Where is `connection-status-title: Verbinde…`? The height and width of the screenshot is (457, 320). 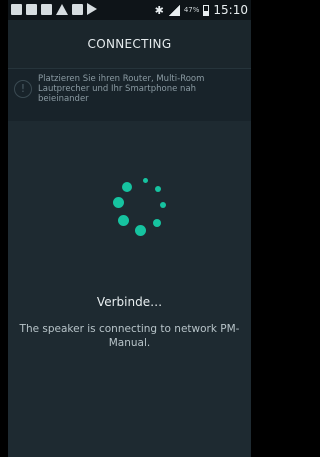
connection-status-title: Verbinde… is located at coordinates (129, 302).